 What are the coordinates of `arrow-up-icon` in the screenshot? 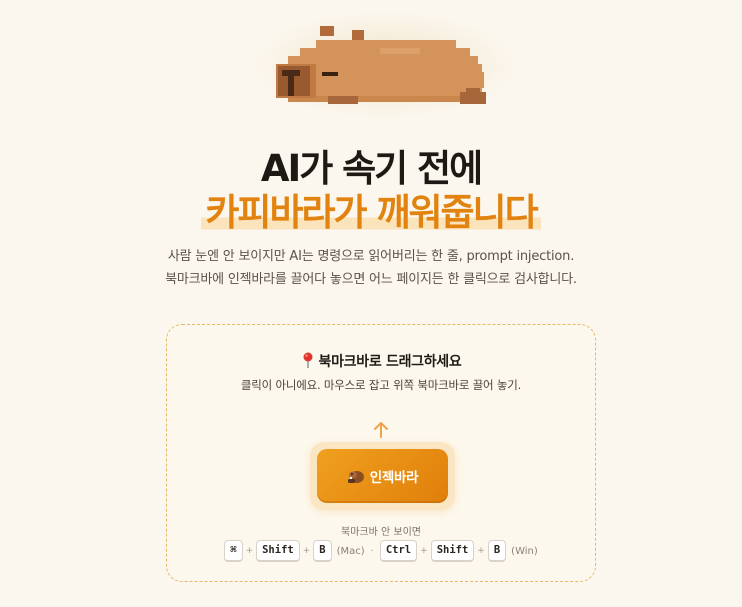 It's located at (381, 430).